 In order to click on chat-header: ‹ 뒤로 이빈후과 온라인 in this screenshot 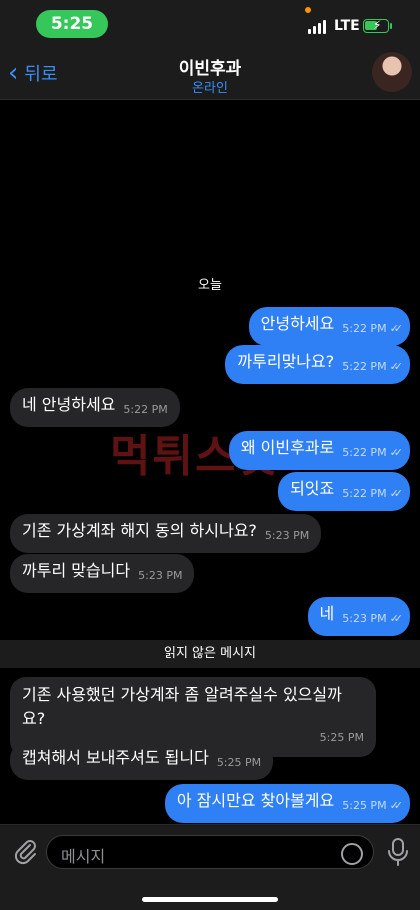, I will do `click(210, 73)`.